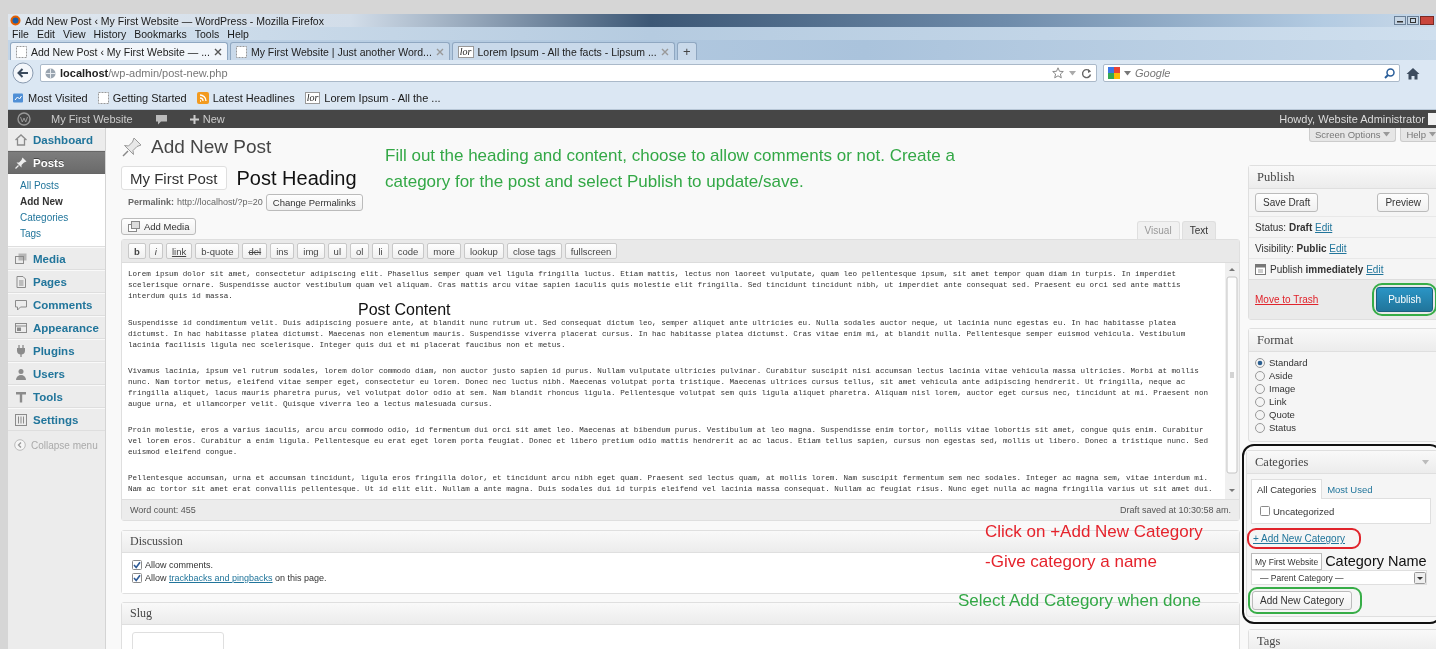 This screenshot has width=1436, height=649. I want to click on menu-item: Posts, so click(56, 162).